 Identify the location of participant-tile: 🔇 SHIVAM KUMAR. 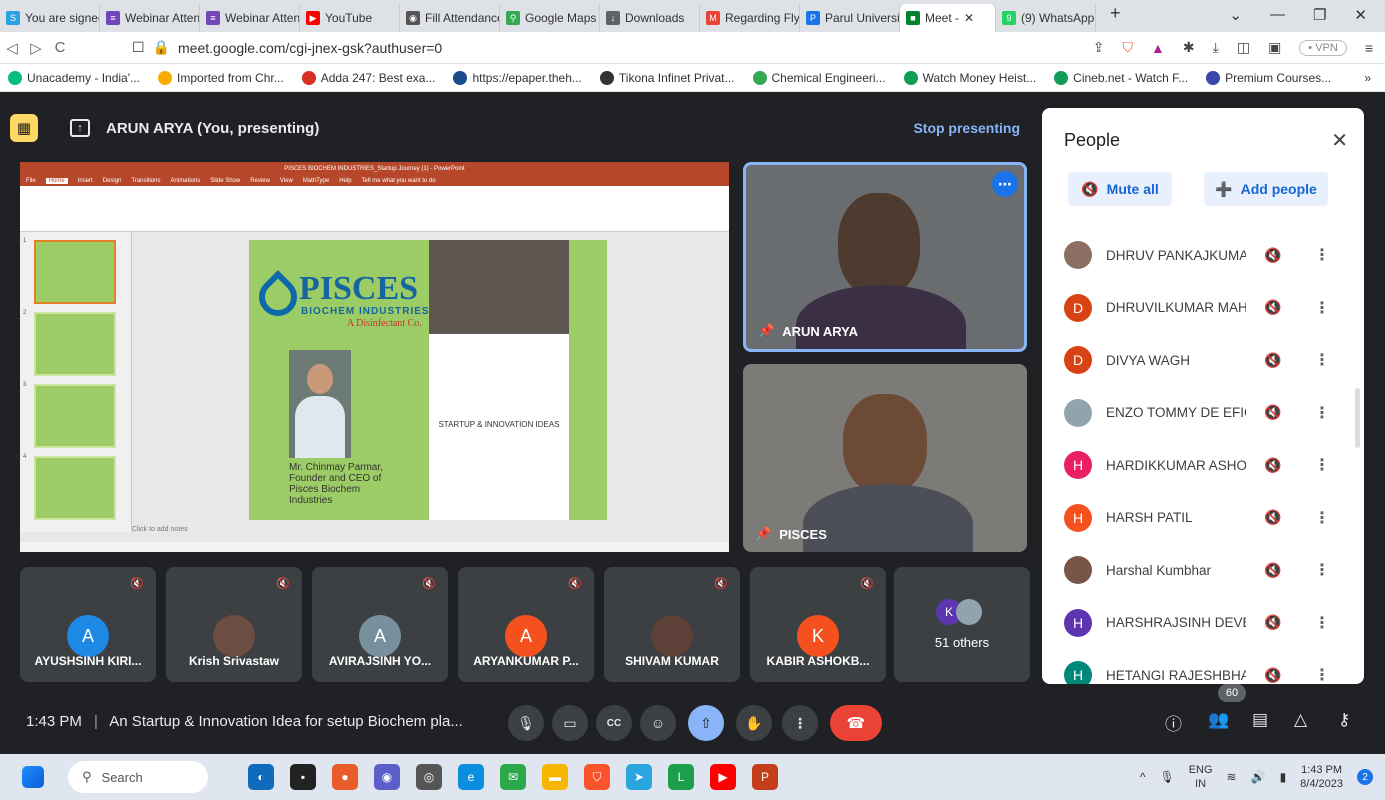
(672, 624).